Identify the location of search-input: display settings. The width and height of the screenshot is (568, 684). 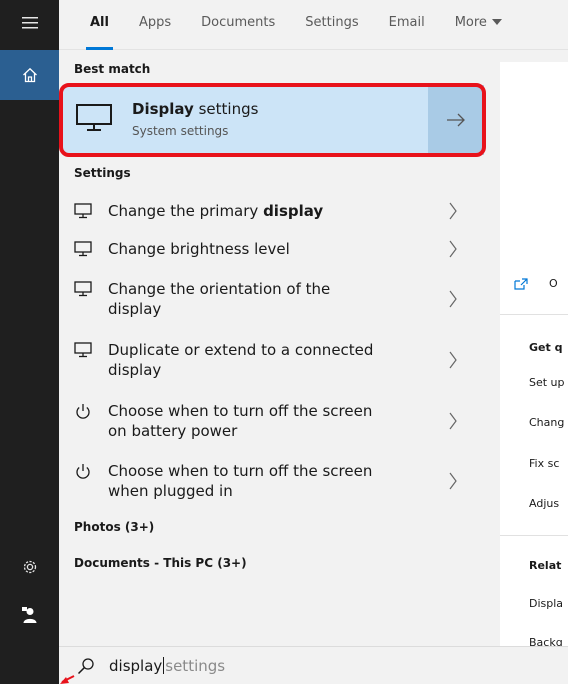
(167, 666).